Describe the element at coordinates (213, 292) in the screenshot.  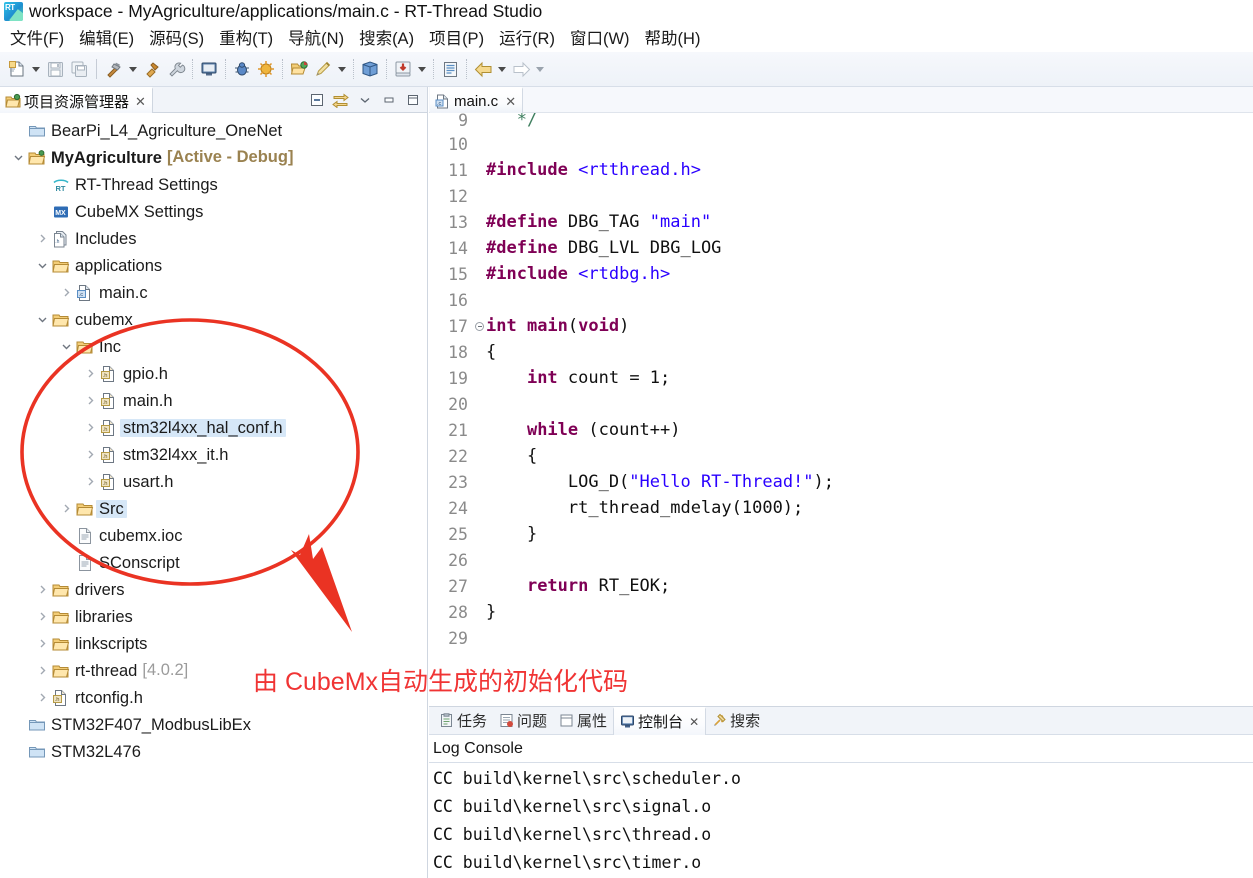
I see `tree-item: .c main.c` at that location.